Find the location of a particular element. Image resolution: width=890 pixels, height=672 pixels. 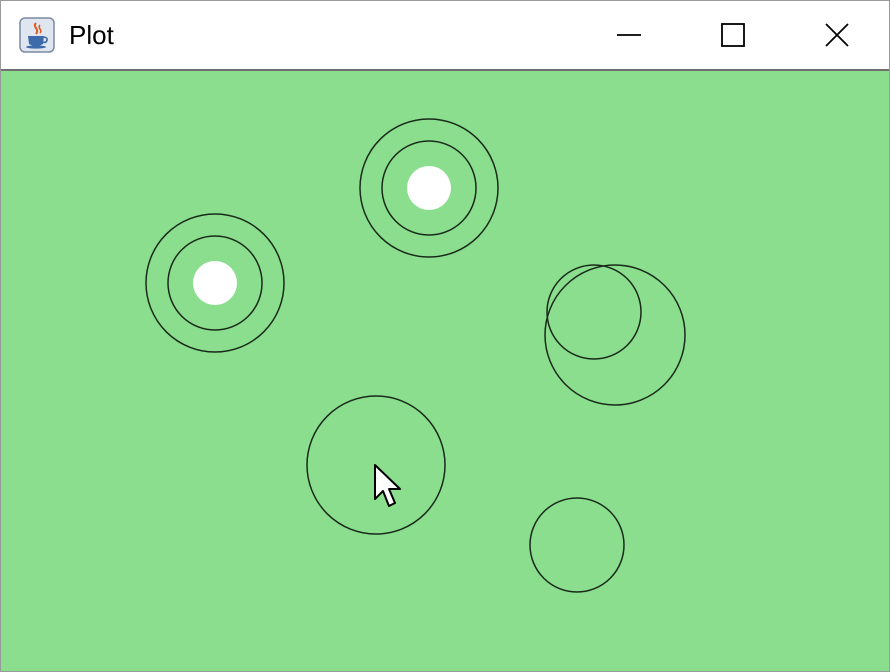

bubble-group-left is located at coordinates (215, 283).